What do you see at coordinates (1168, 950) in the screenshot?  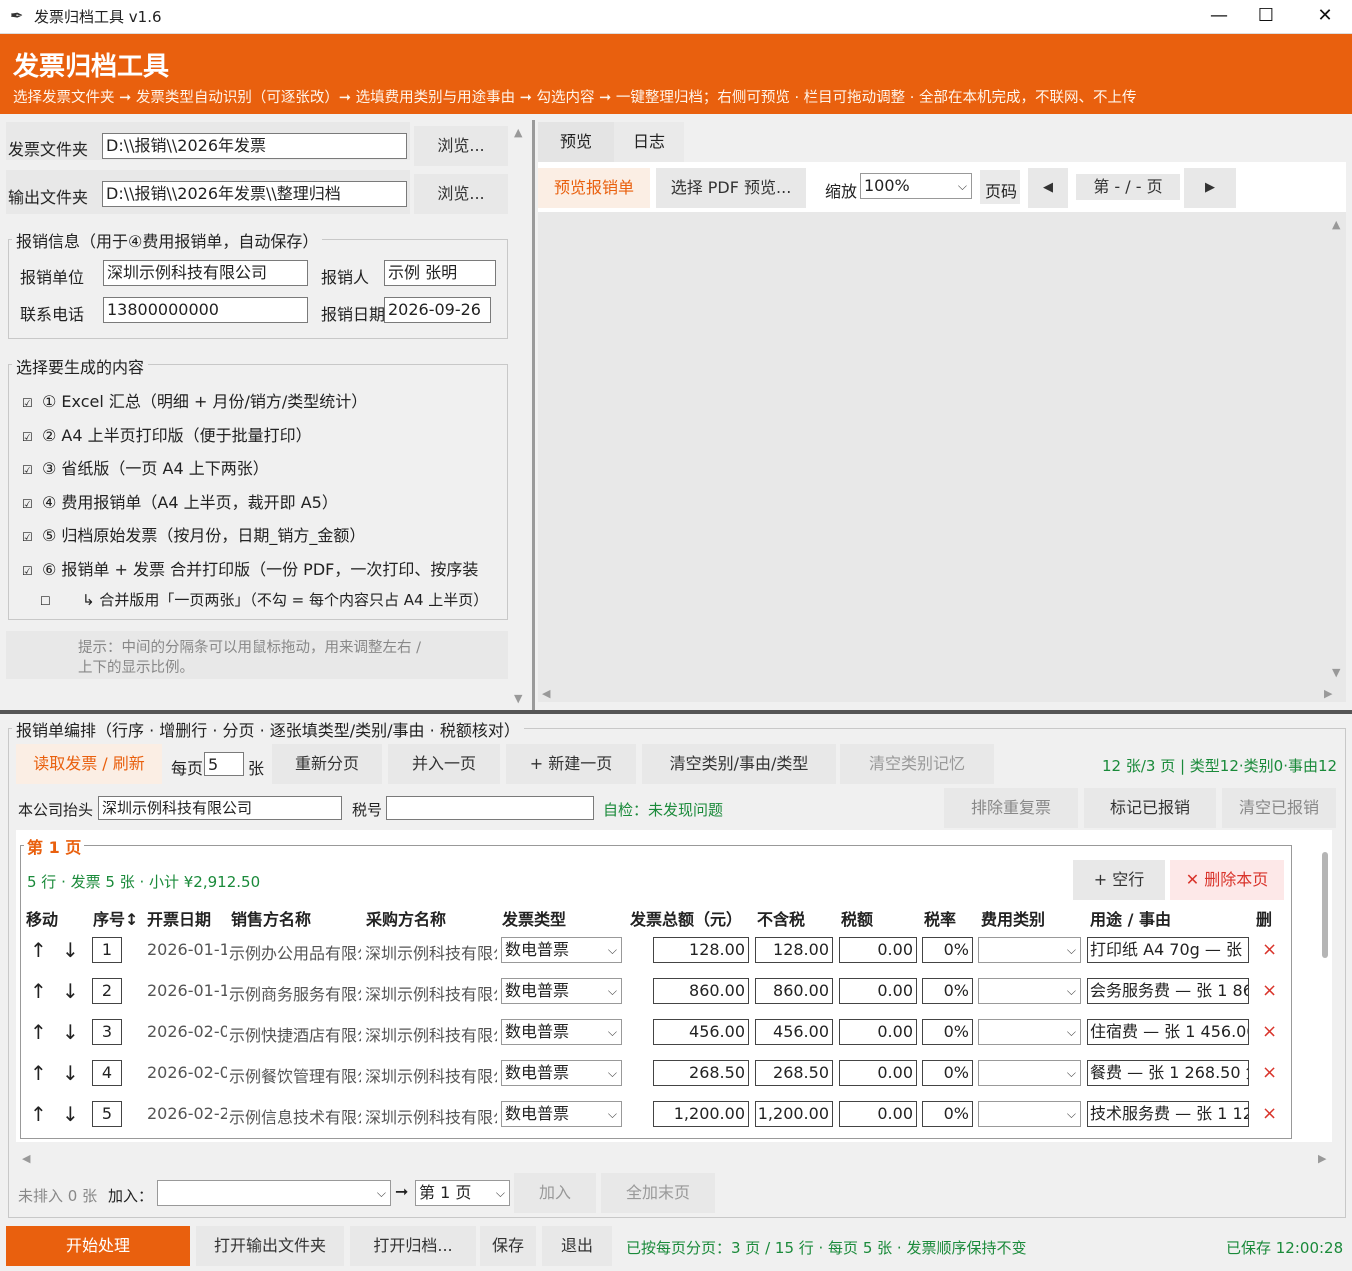 I see `row-purpose: 打印纸 A4 70g — 张 1` at bounding box center [1168, 950].